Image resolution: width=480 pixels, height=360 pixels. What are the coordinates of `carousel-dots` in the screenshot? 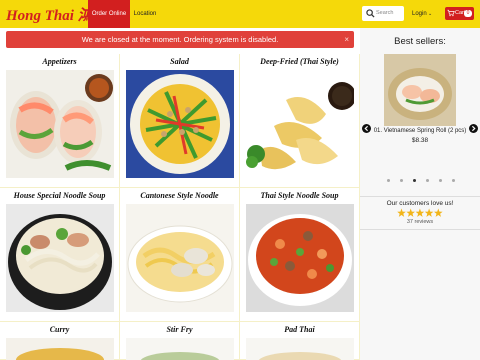 It's located at (420, 181).